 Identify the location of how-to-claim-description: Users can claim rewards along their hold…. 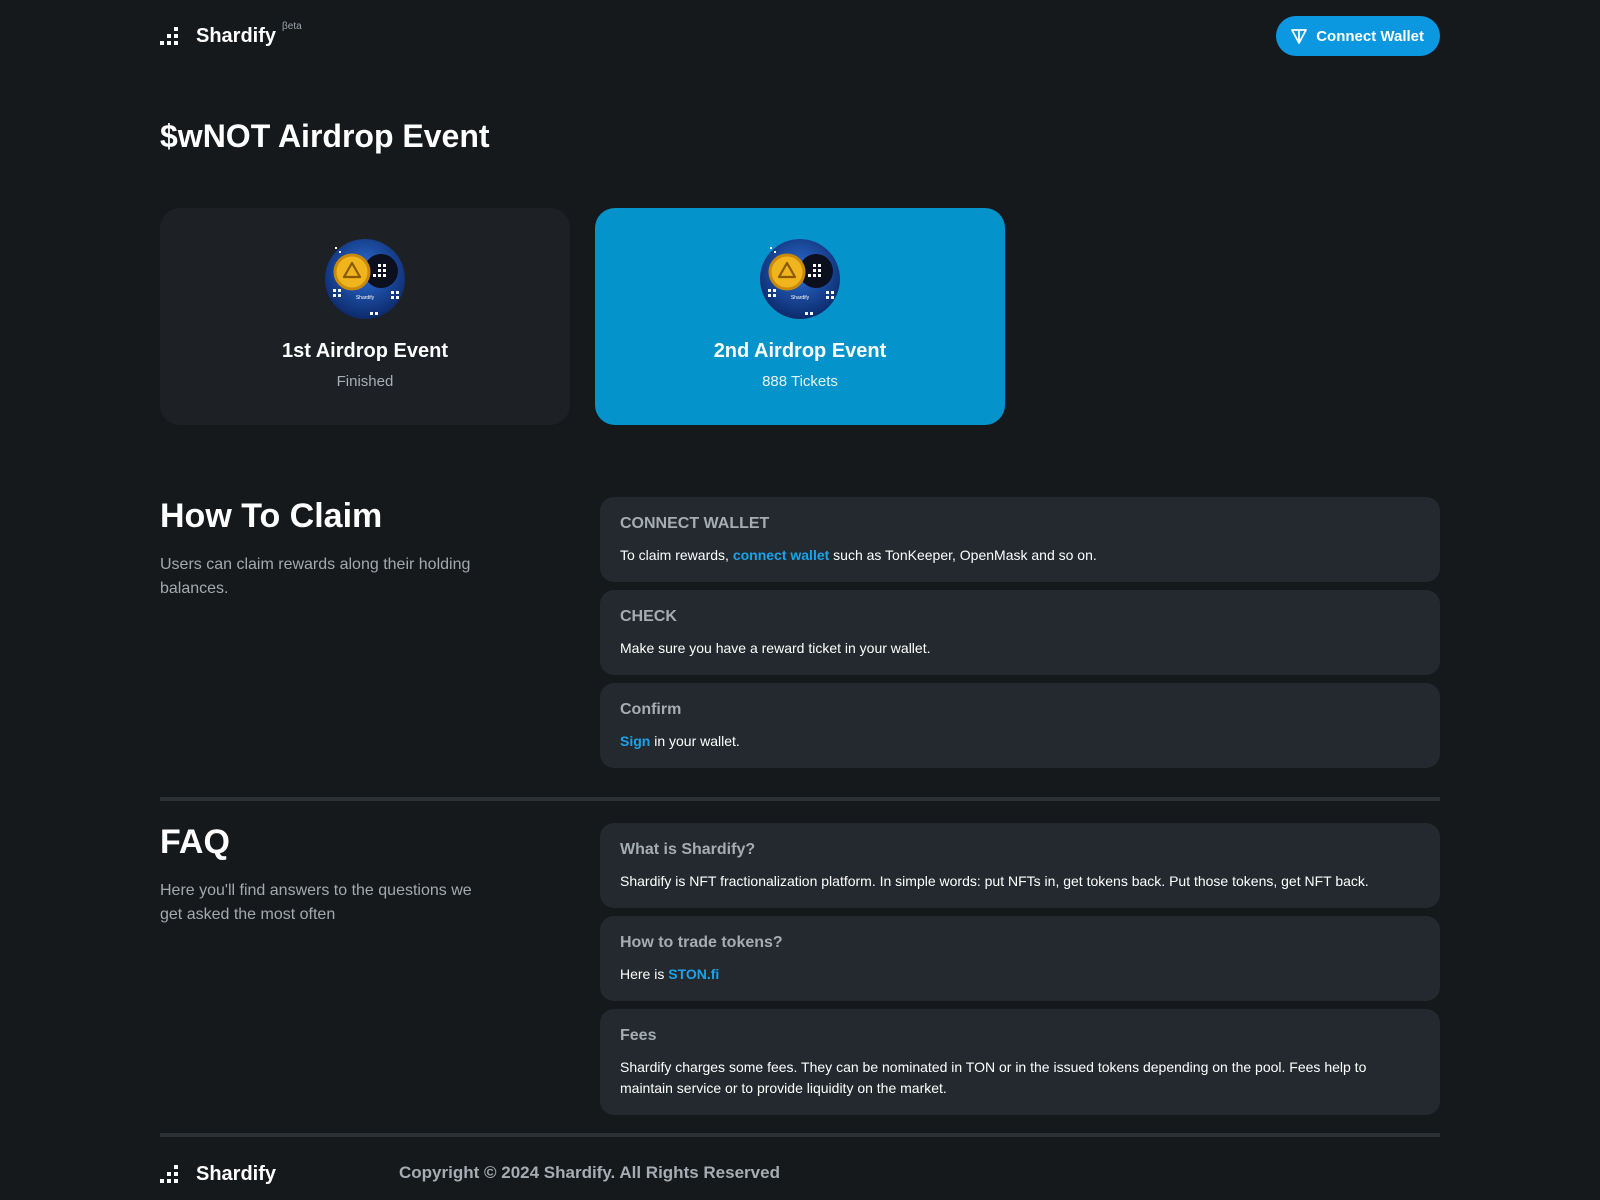
(315, 576).